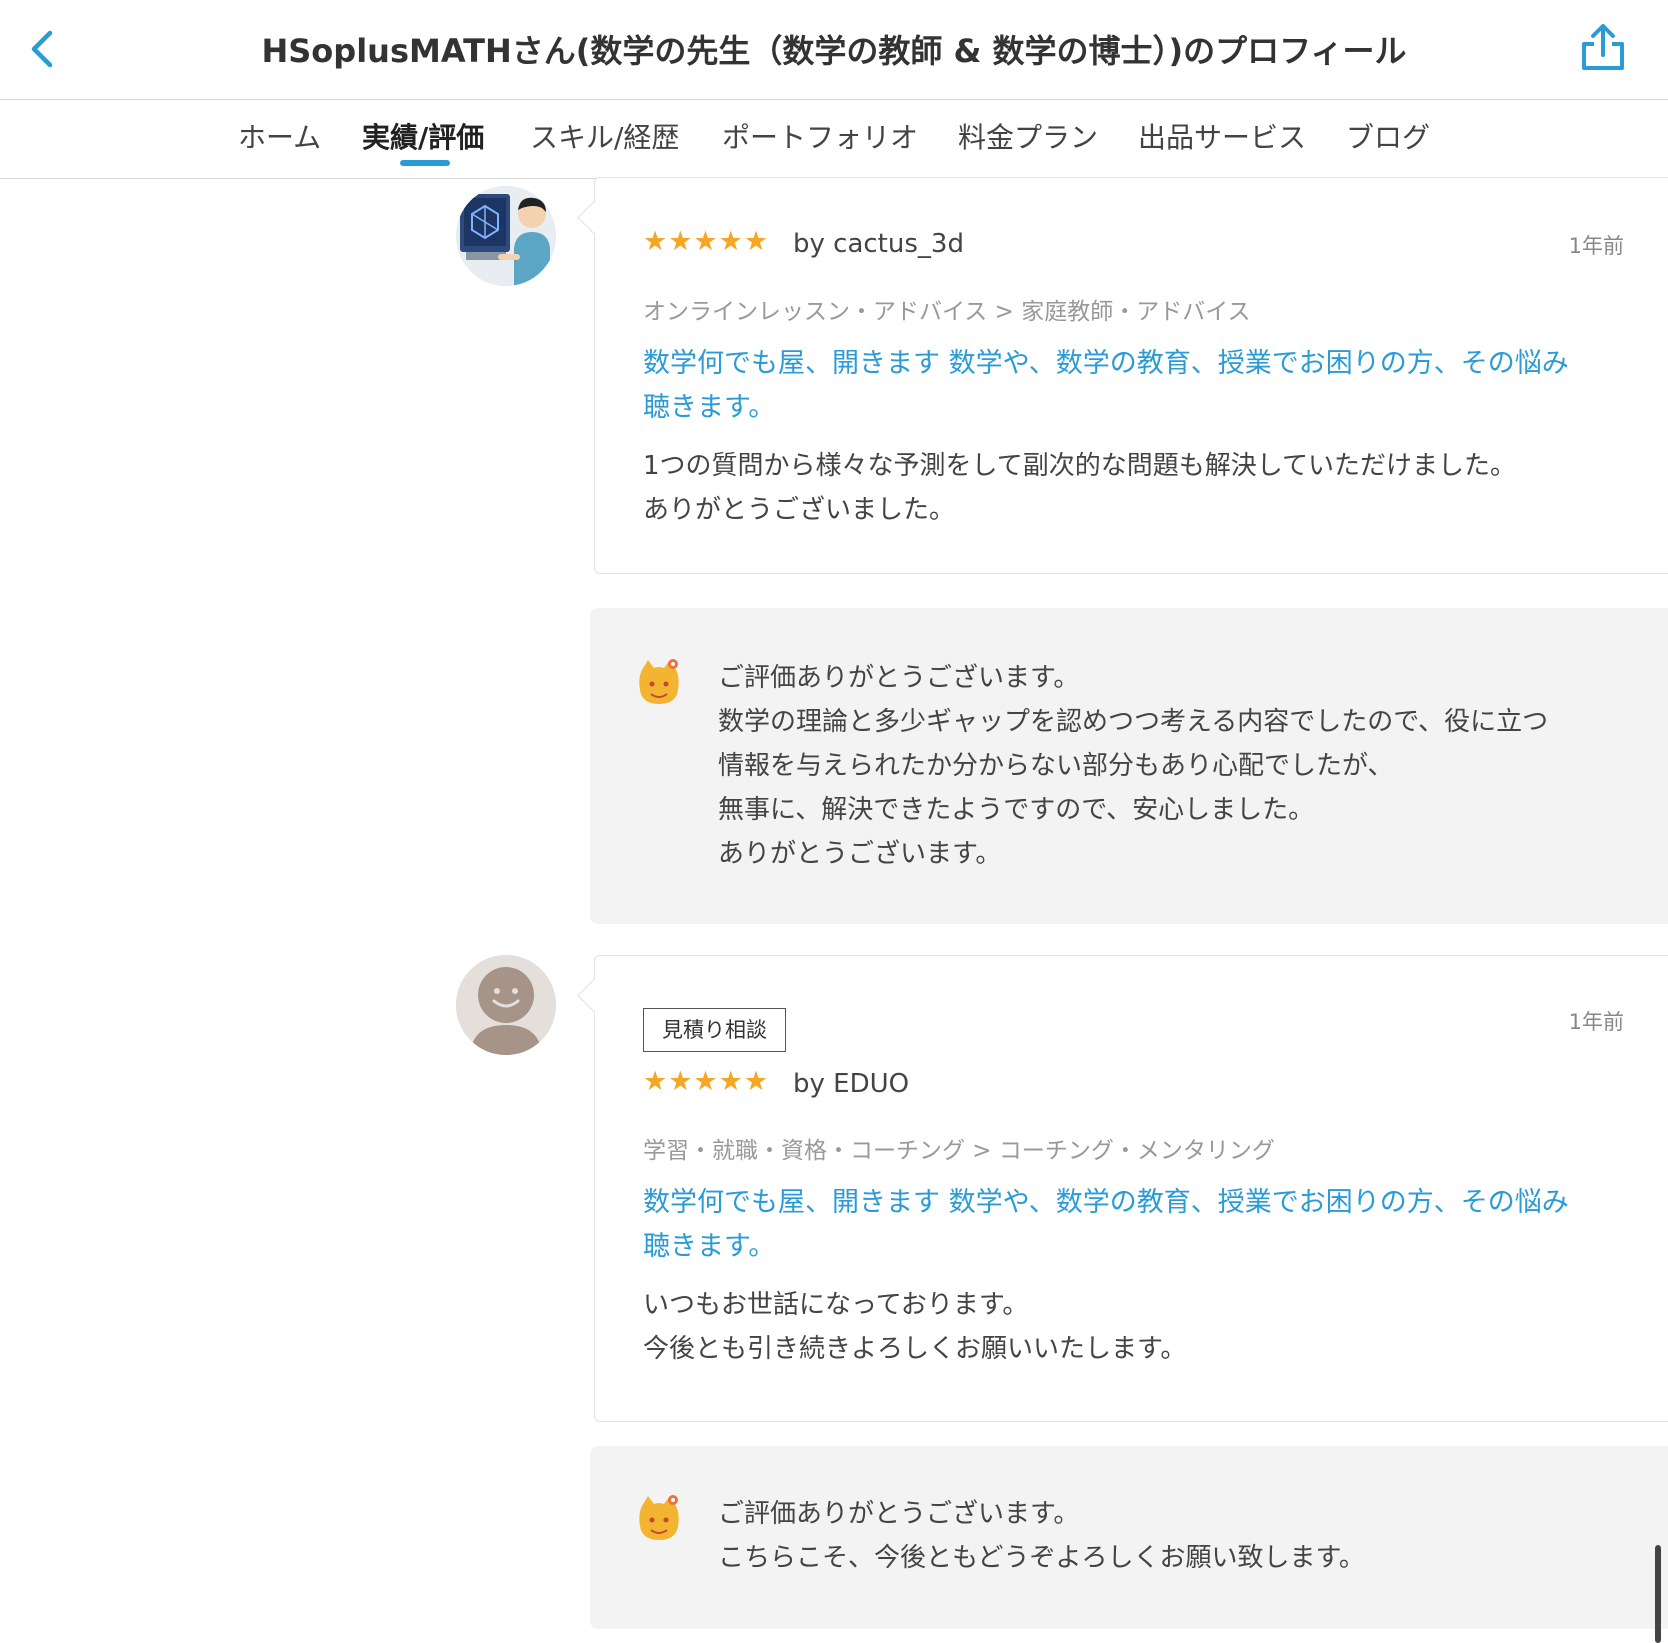 The height and width of the screenshot is (1643, 1668). What do you see at coordinates (714, 1030) in the screenshot?
I see `estimate-consultation-badge: 見積り相談` at bounding box center [714, 1030].